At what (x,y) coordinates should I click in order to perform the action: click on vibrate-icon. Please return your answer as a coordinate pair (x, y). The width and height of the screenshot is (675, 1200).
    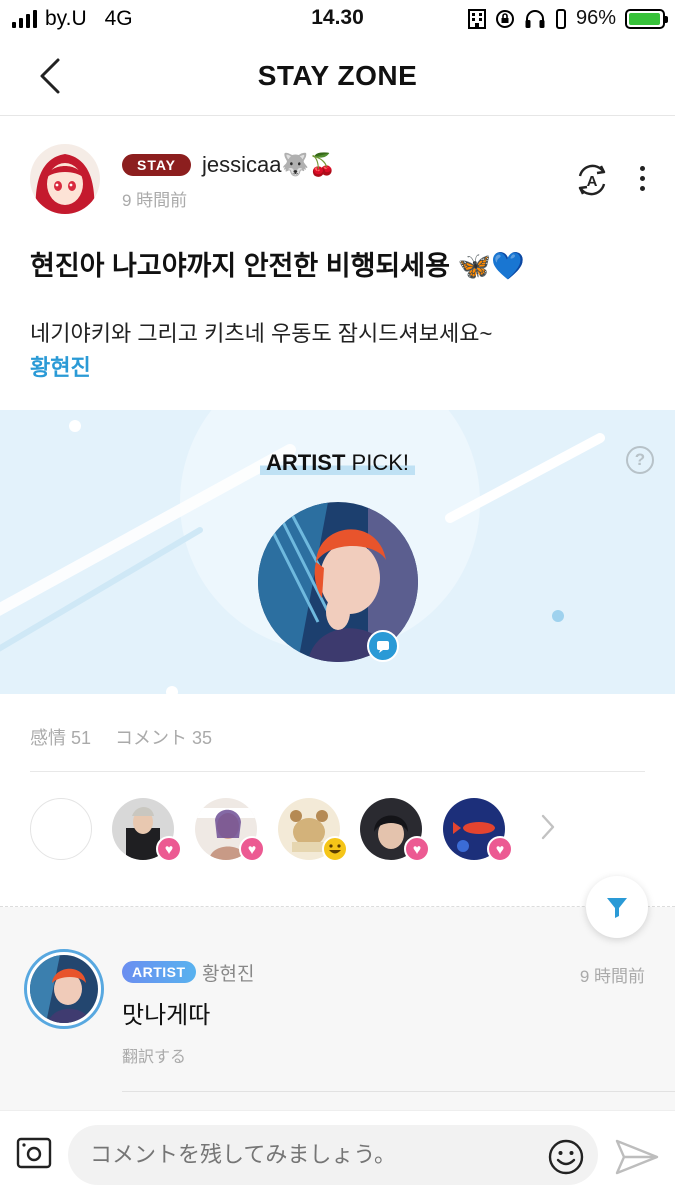
    Looking at the image, I should click on (560, 18).